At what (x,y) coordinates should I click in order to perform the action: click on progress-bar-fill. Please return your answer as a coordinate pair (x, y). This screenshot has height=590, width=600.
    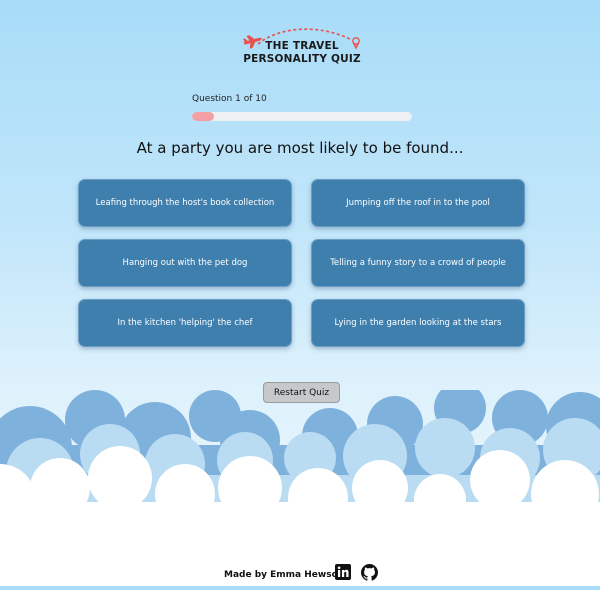
    Looking at the image, I should click on (203, 116).